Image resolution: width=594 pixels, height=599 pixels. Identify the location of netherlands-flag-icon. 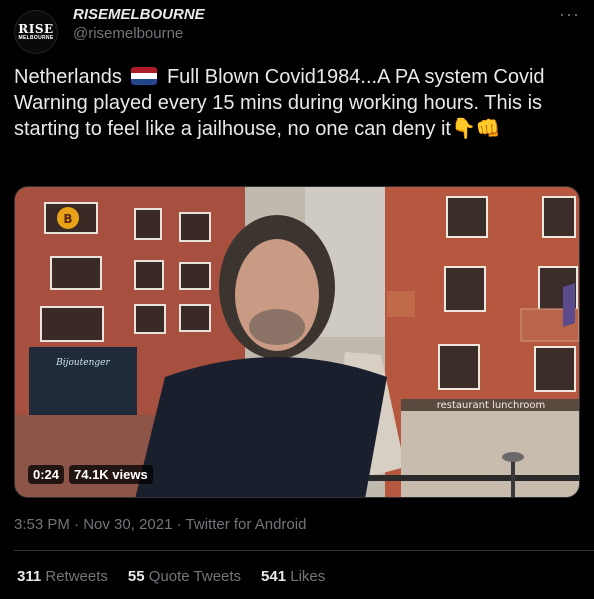
(144, 76).